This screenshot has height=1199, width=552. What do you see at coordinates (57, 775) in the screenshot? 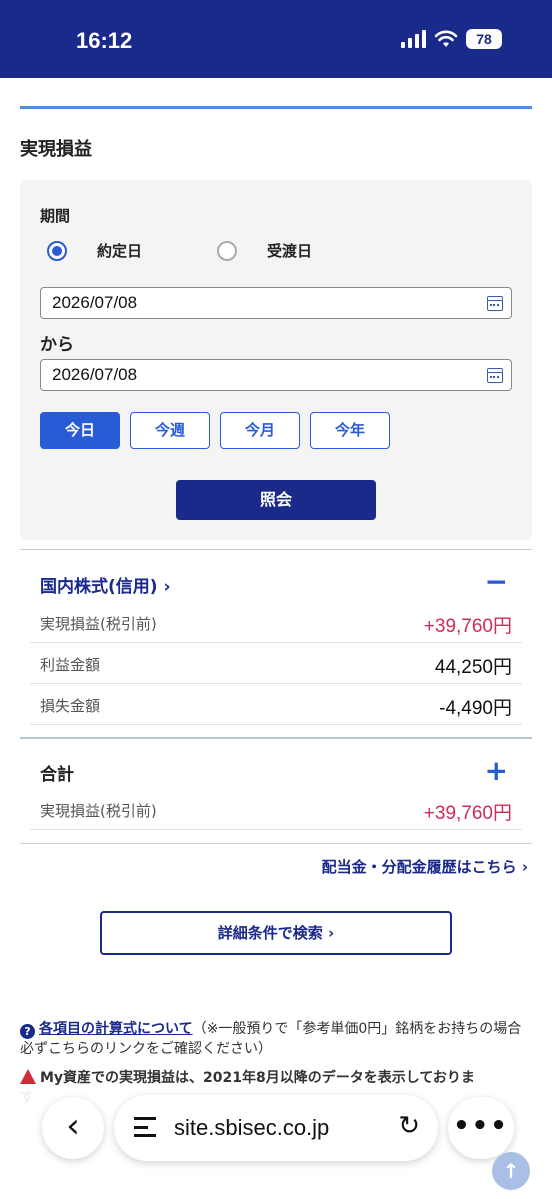
I see `total-title: 合計` at bounding box center [57, 775].